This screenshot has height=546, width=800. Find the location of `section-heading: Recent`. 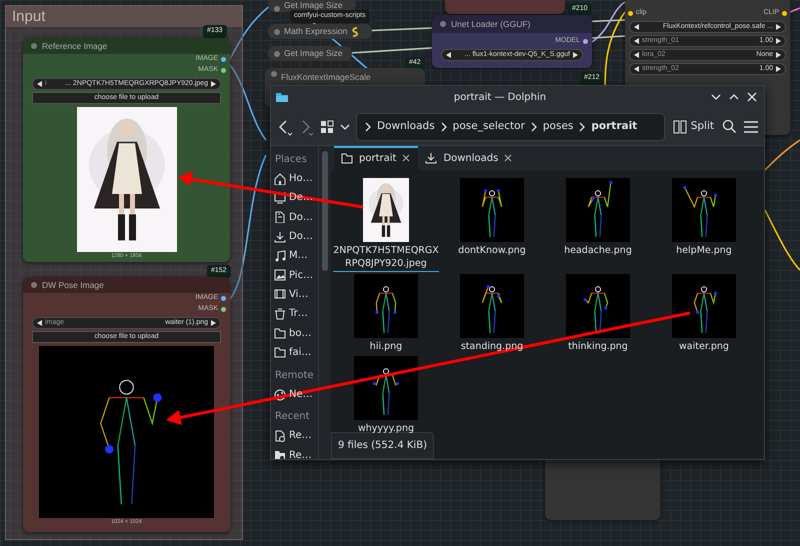

section-heading: Recent is located at coordinates (292, 417).